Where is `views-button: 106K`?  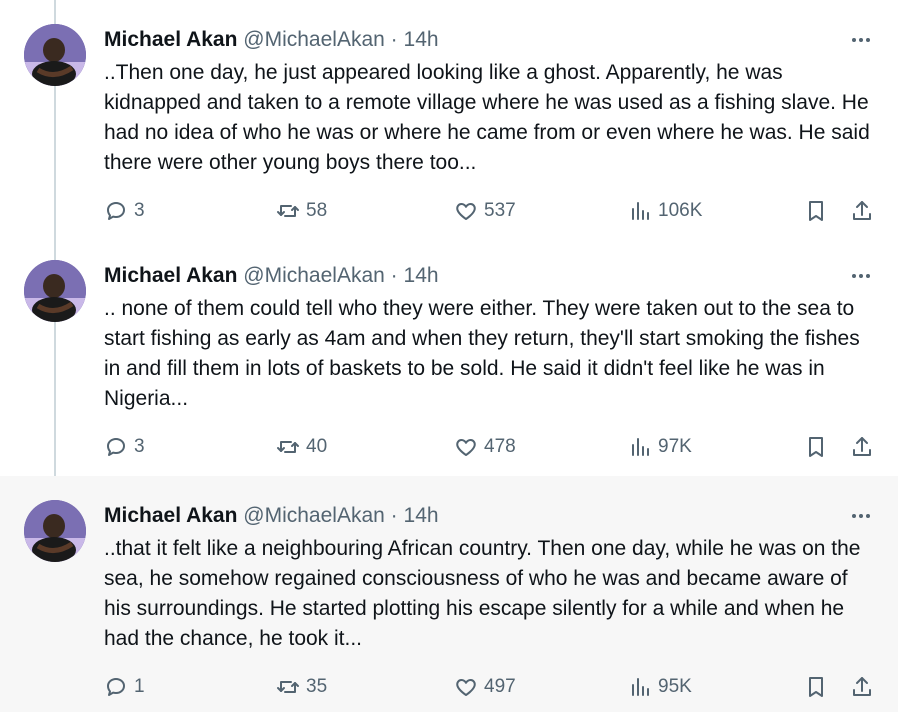 views-button: 106K is located at coordinates (665, 211).